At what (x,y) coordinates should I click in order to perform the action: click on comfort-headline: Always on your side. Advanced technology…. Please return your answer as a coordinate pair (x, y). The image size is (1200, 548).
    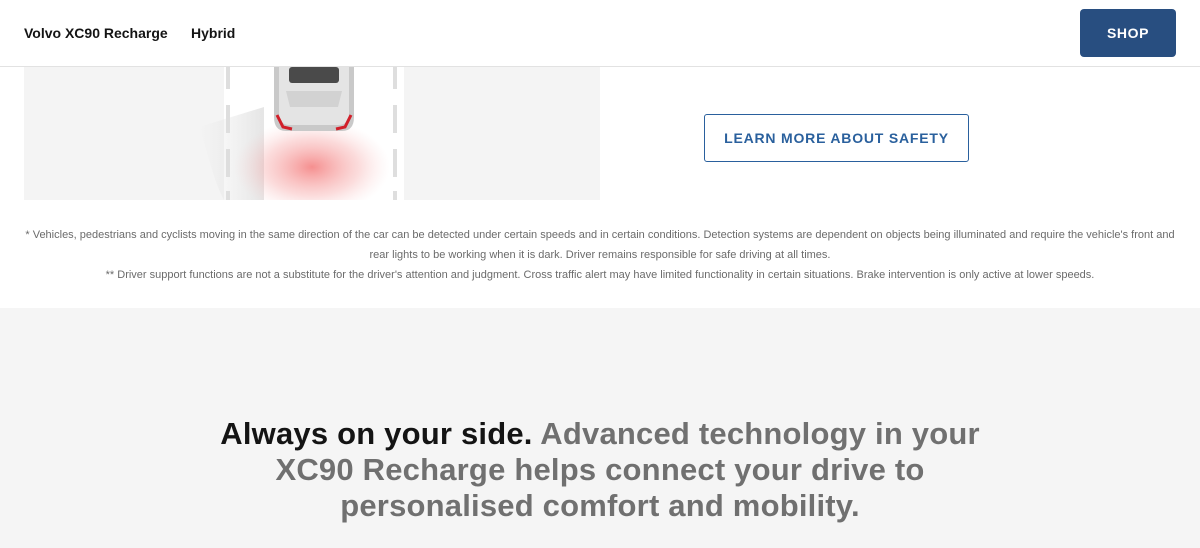
    Looking at the image, I should click on (600, 470).